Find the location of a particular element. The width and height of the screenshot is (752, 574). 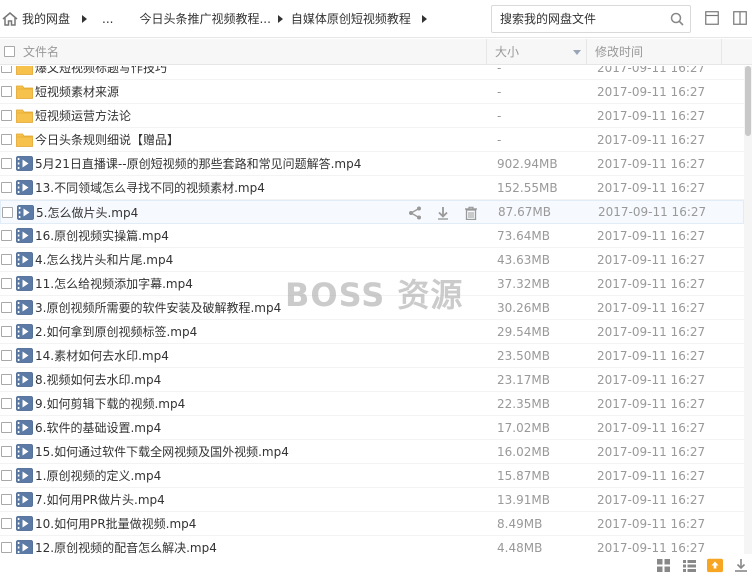

file-row: 14.素材如何去水印.mp4 23.50MB 2017-09-11 16:27 is located at coordinates (372, 356).